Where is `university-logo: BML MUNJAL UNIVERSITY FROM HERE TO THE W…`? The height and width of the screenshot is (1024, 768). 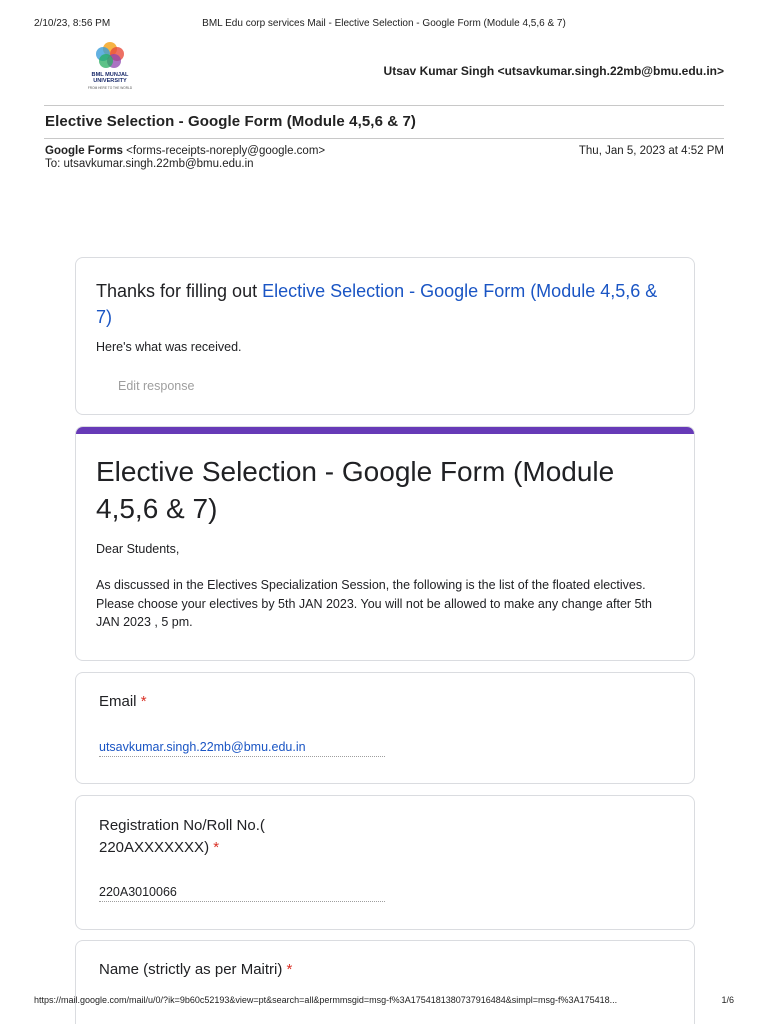
university-logo: BML MUNJAL UNIVERSITY FROM HERE TO THE W… is located at coordinates (110, 68).